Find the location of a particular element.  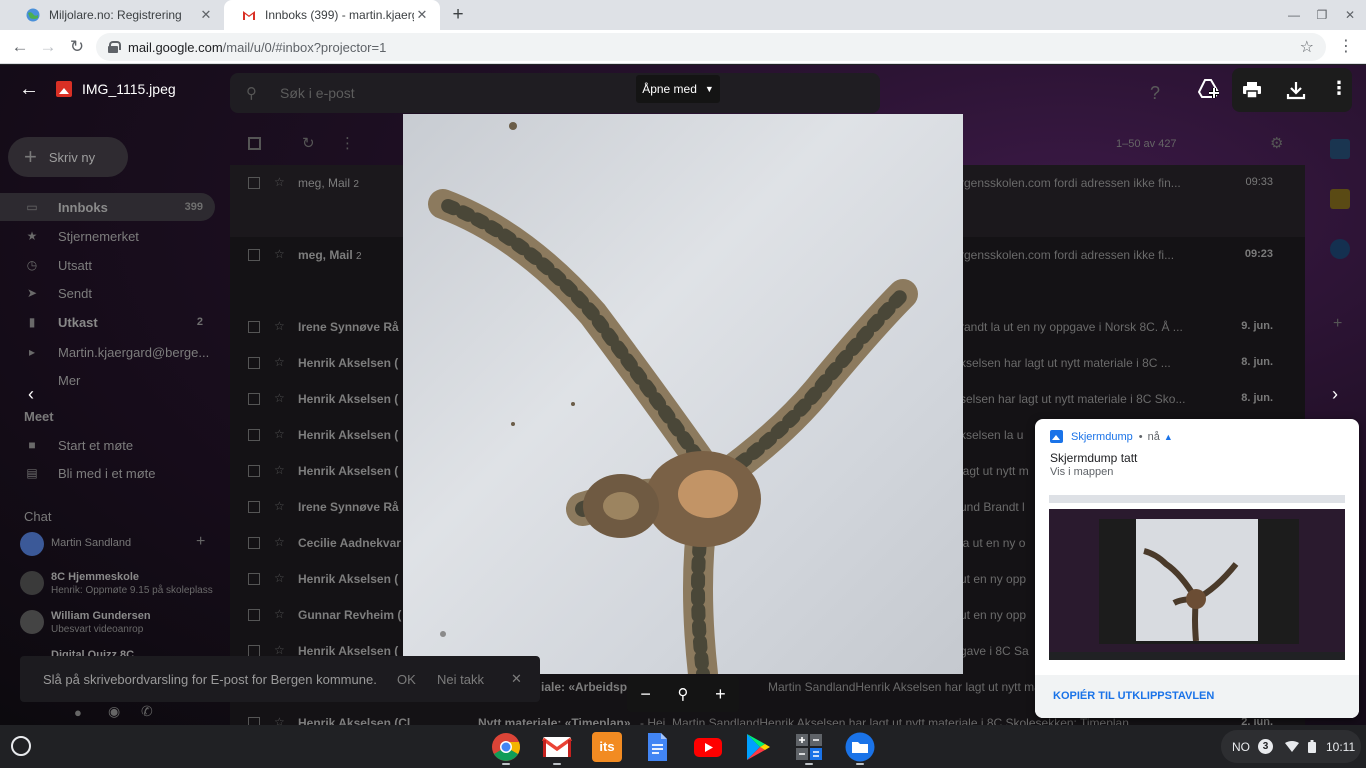

refresh-icon: ↻ is located at coordinates (308, 143).